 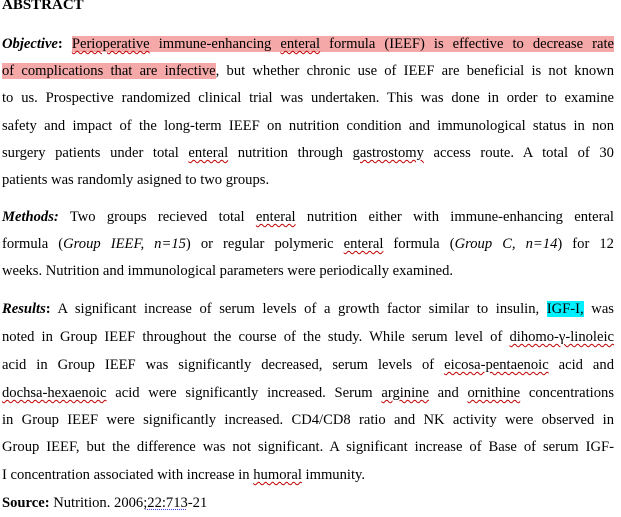 What do you see at coordinates (333, 475) in the screenshot?
I see `text-span: immunity.` at bounding box center [333, 475].